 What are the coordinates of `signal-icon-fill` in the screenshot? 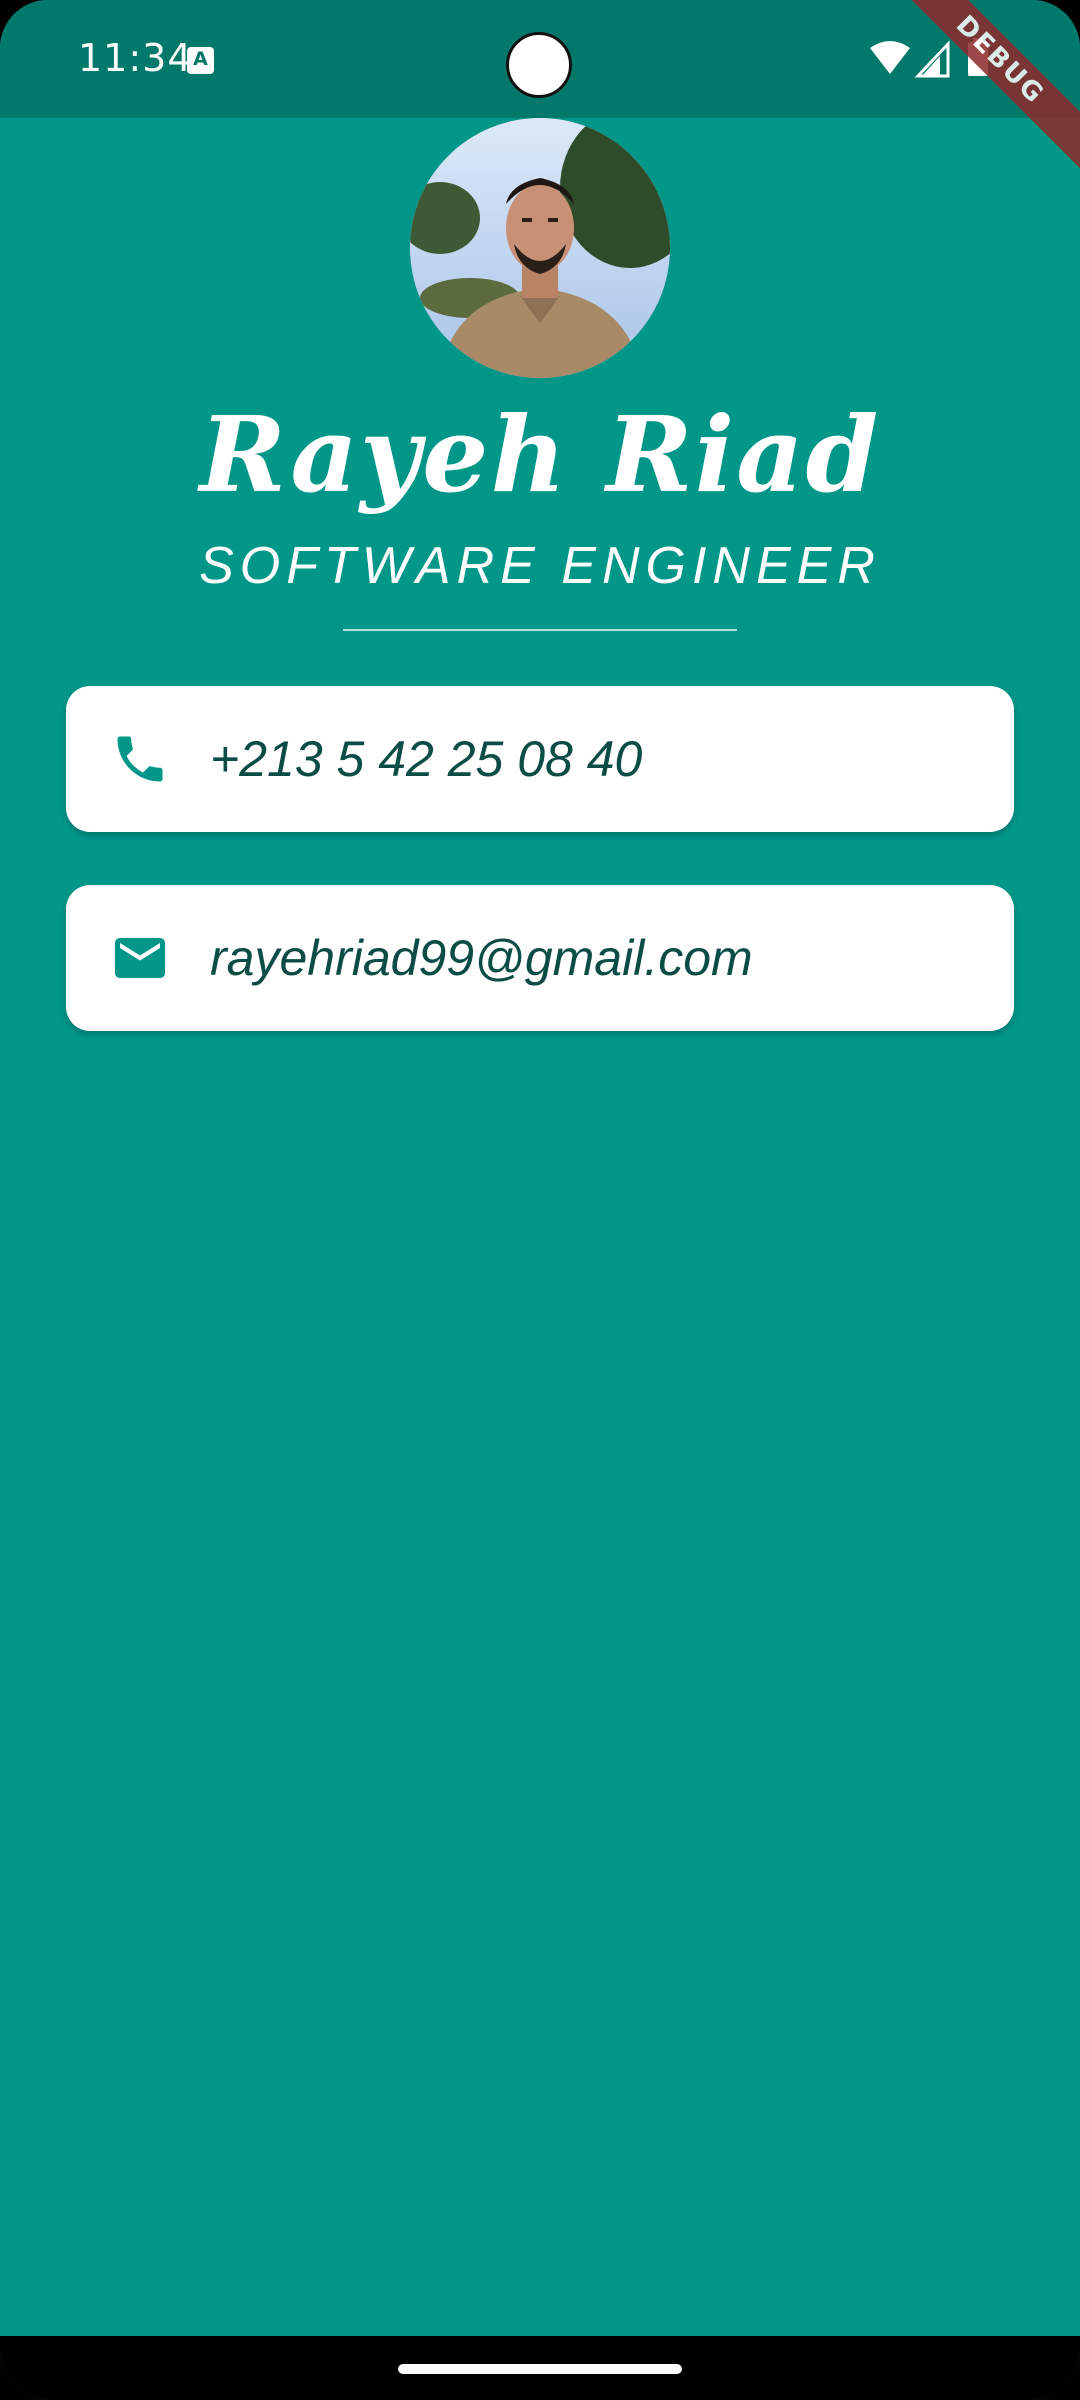 It's located at (931, 66).